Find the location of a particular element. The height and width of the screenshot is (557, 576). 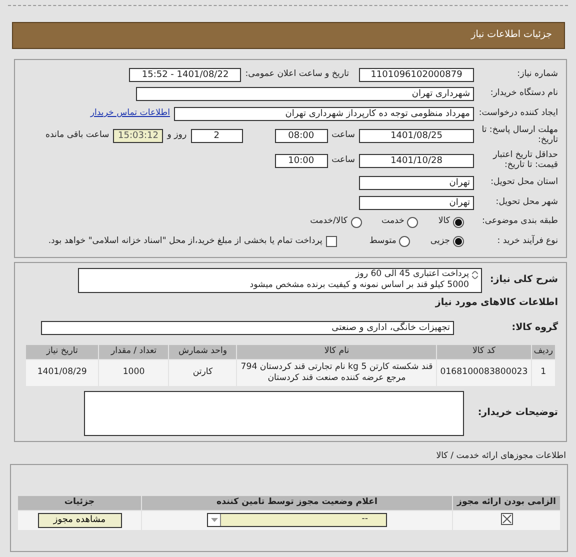

field-label: توضیحات خریدار: is located at coordinates (517, 413).